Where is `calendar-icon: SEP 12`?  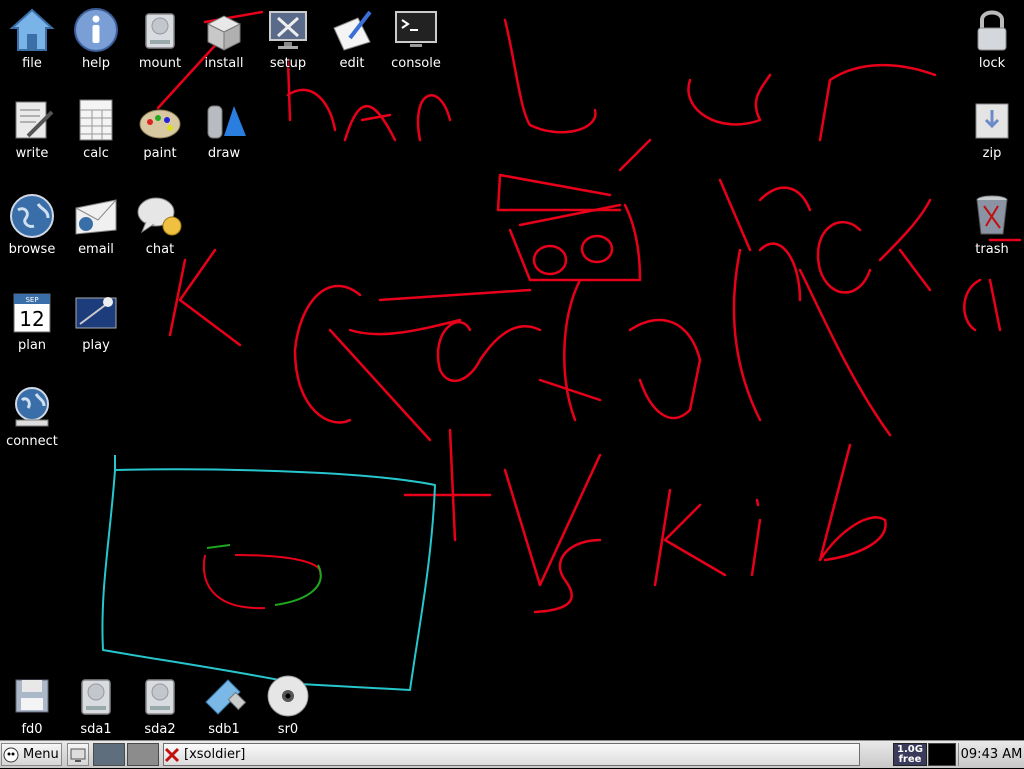 calendar-icon: SEP 12 is located at coordinates (32, 313).